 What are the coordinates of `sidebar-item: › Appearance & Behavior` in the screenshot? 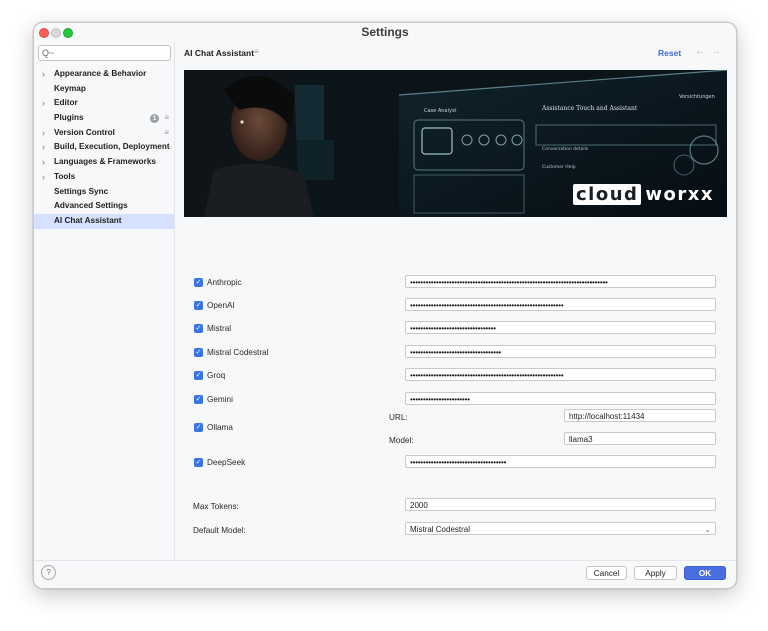 It's located at (104, 74).